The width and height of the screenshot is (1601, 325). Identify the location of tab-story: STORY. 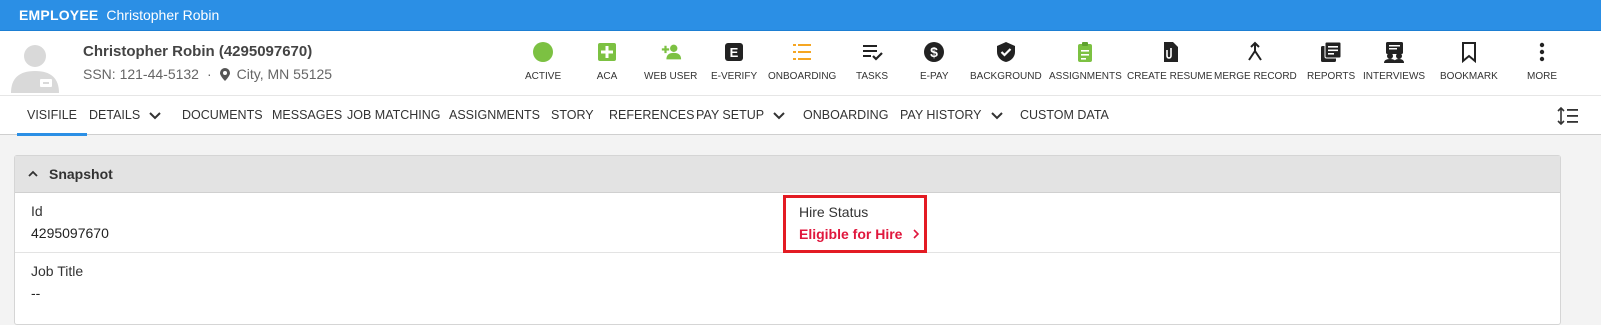
(572, 115).